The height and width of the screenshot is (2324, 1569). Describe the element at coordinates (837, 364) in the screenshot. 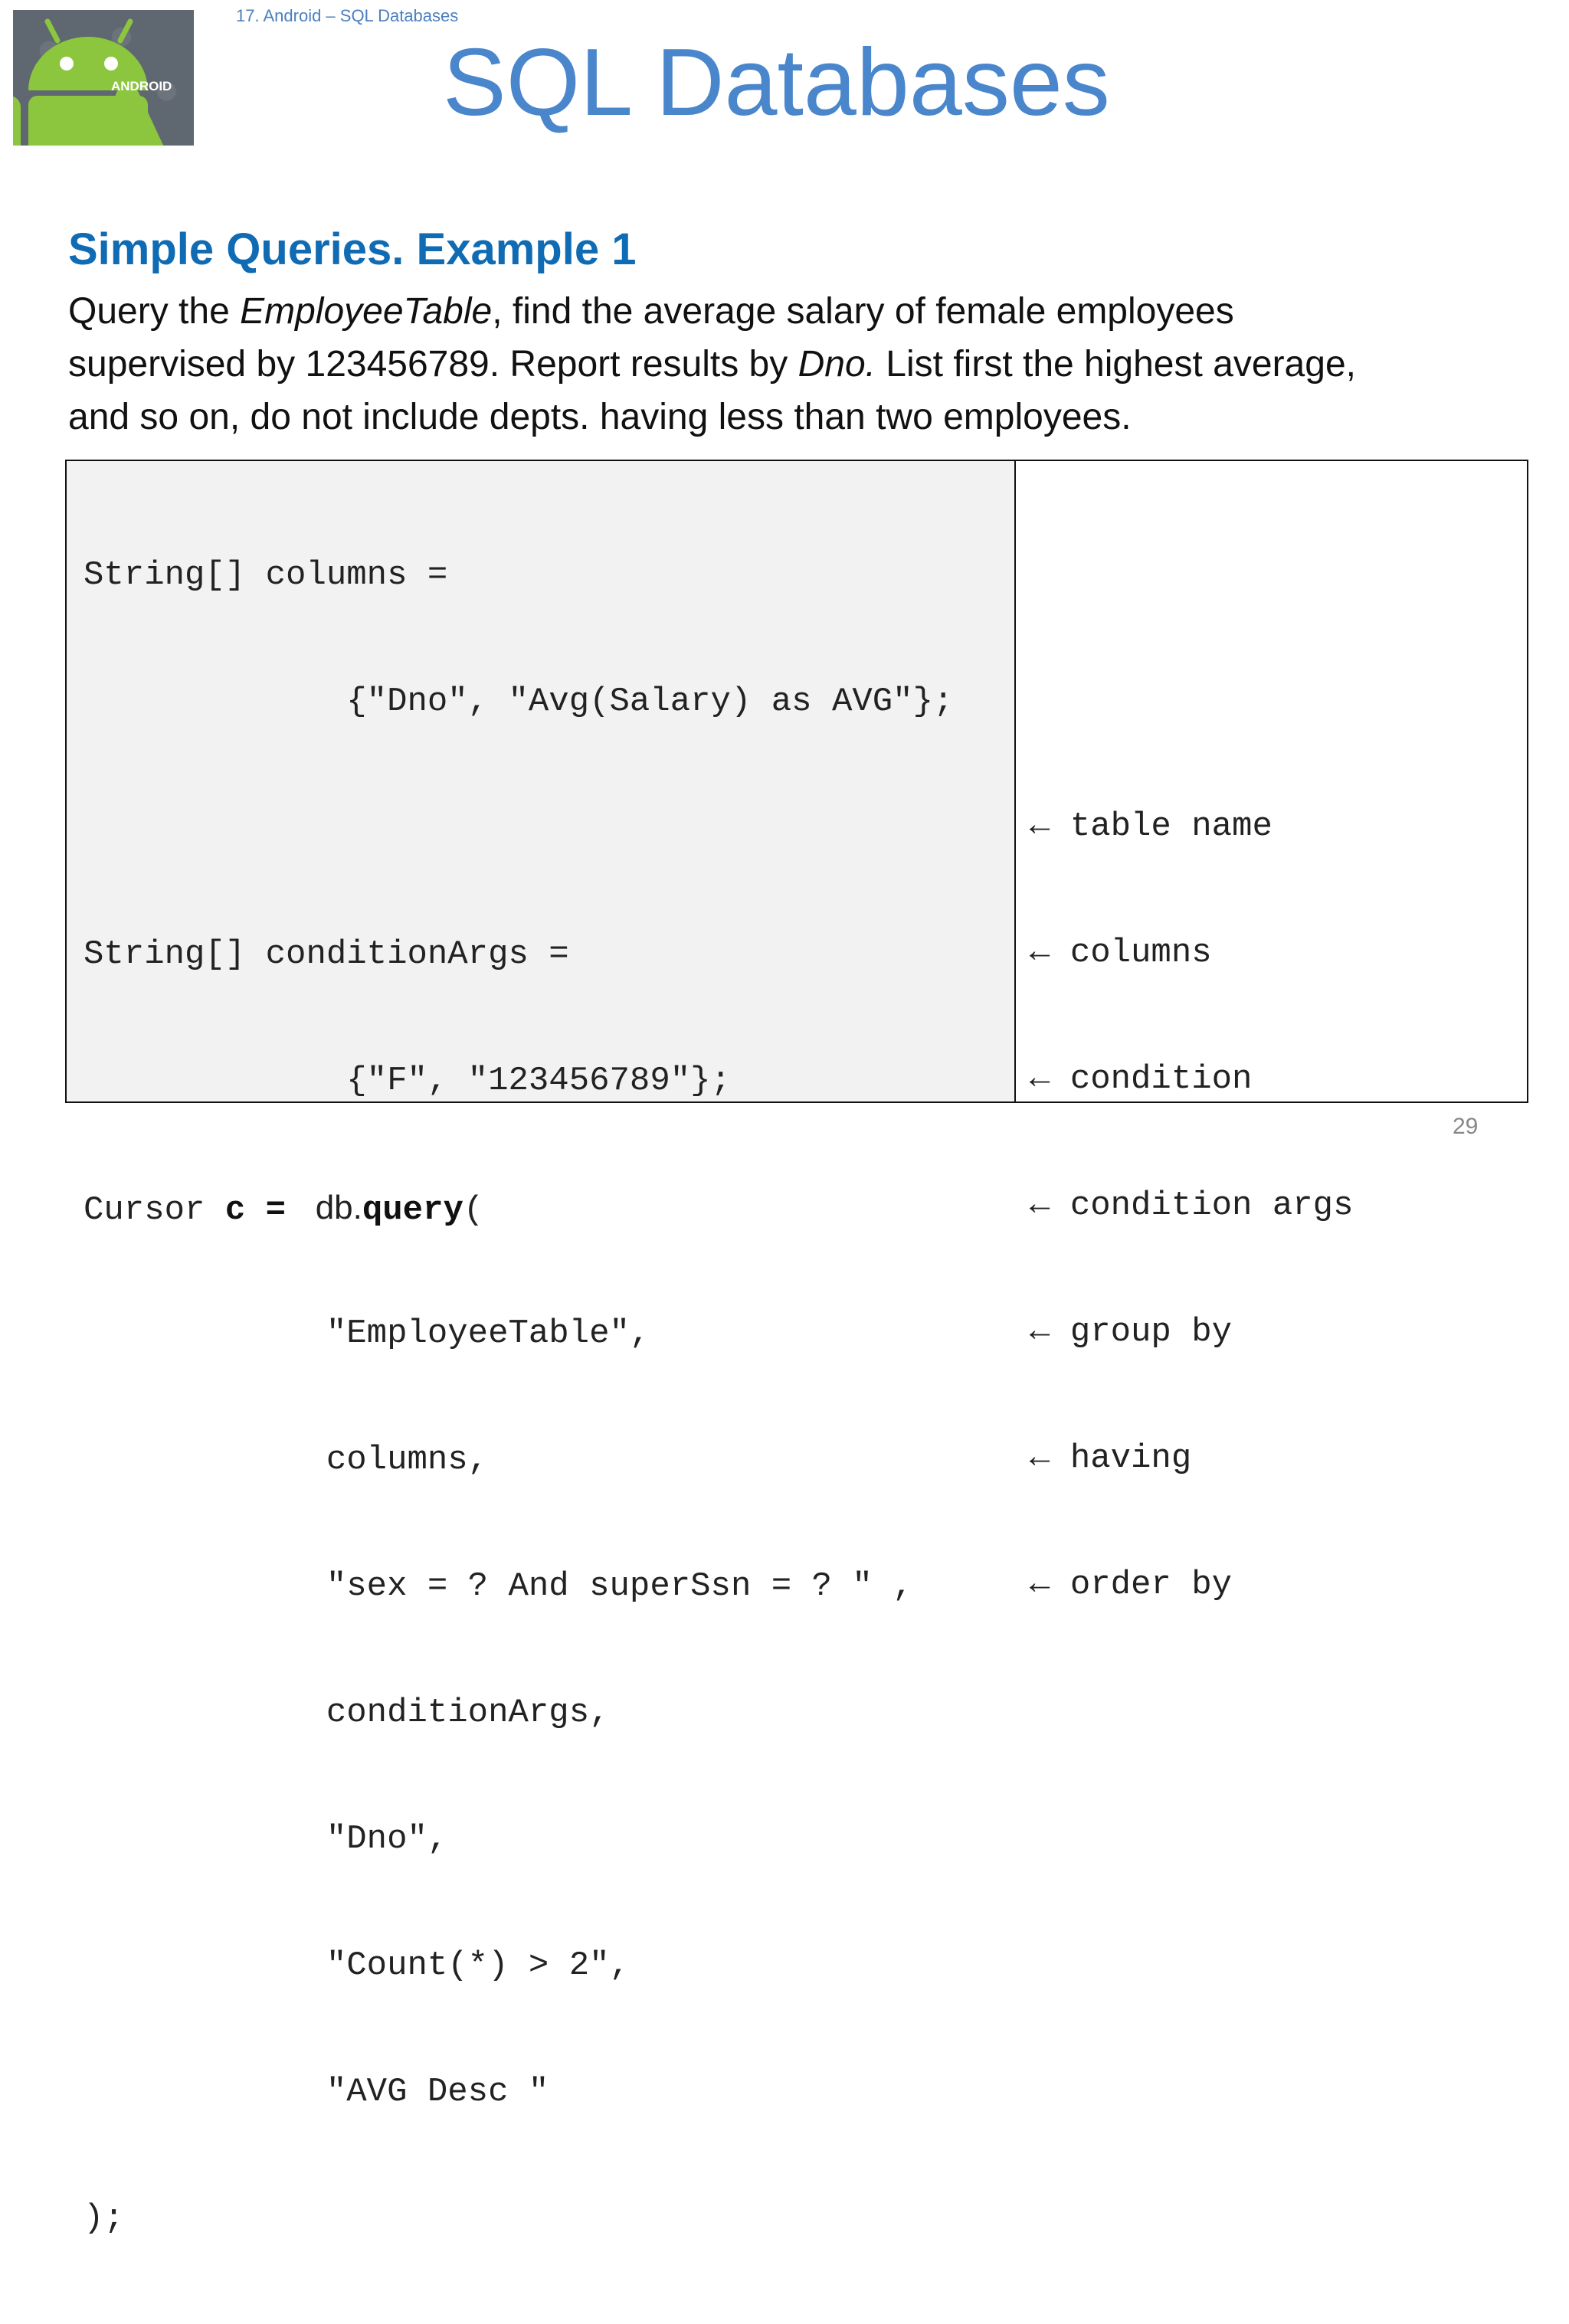

I see `description-emphasis: Dno.` at that location.